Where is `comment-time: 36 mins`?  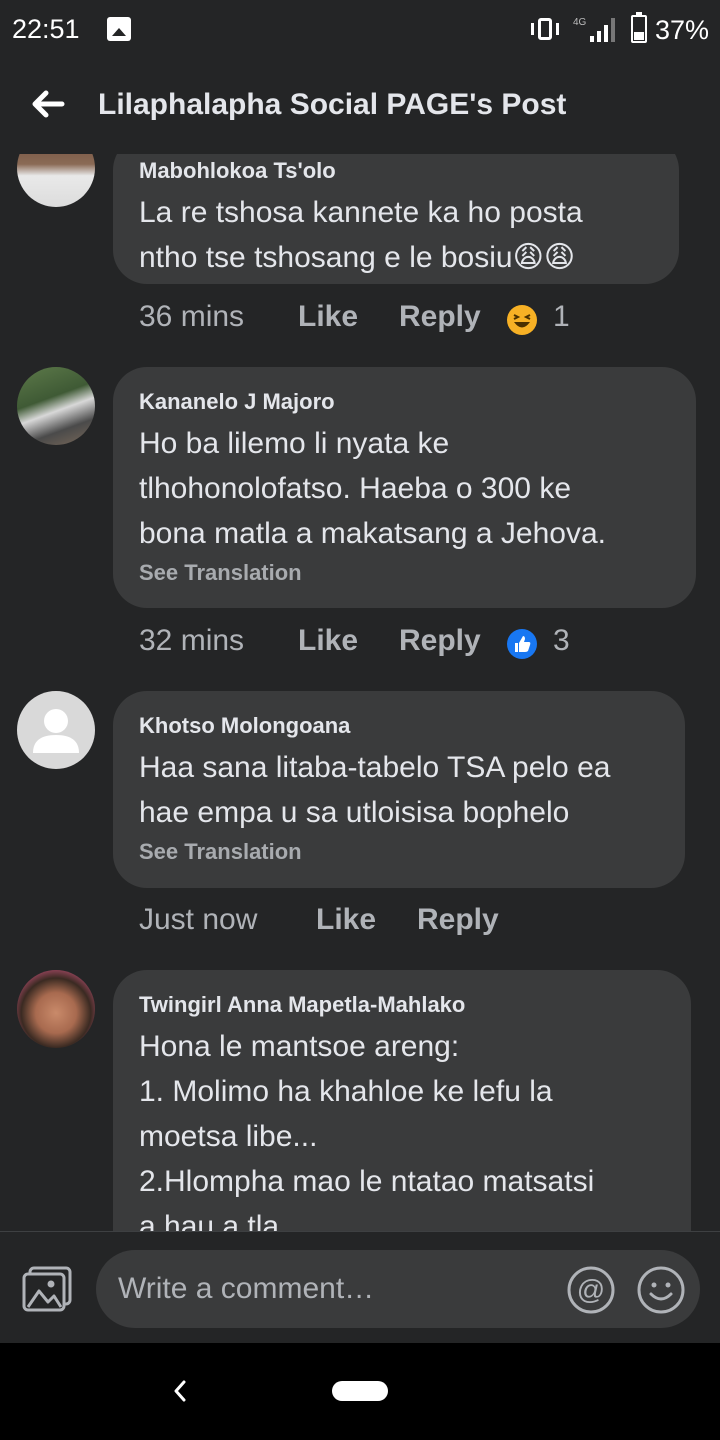
comment-time: 36 mins is located at coordinates (192, 316).